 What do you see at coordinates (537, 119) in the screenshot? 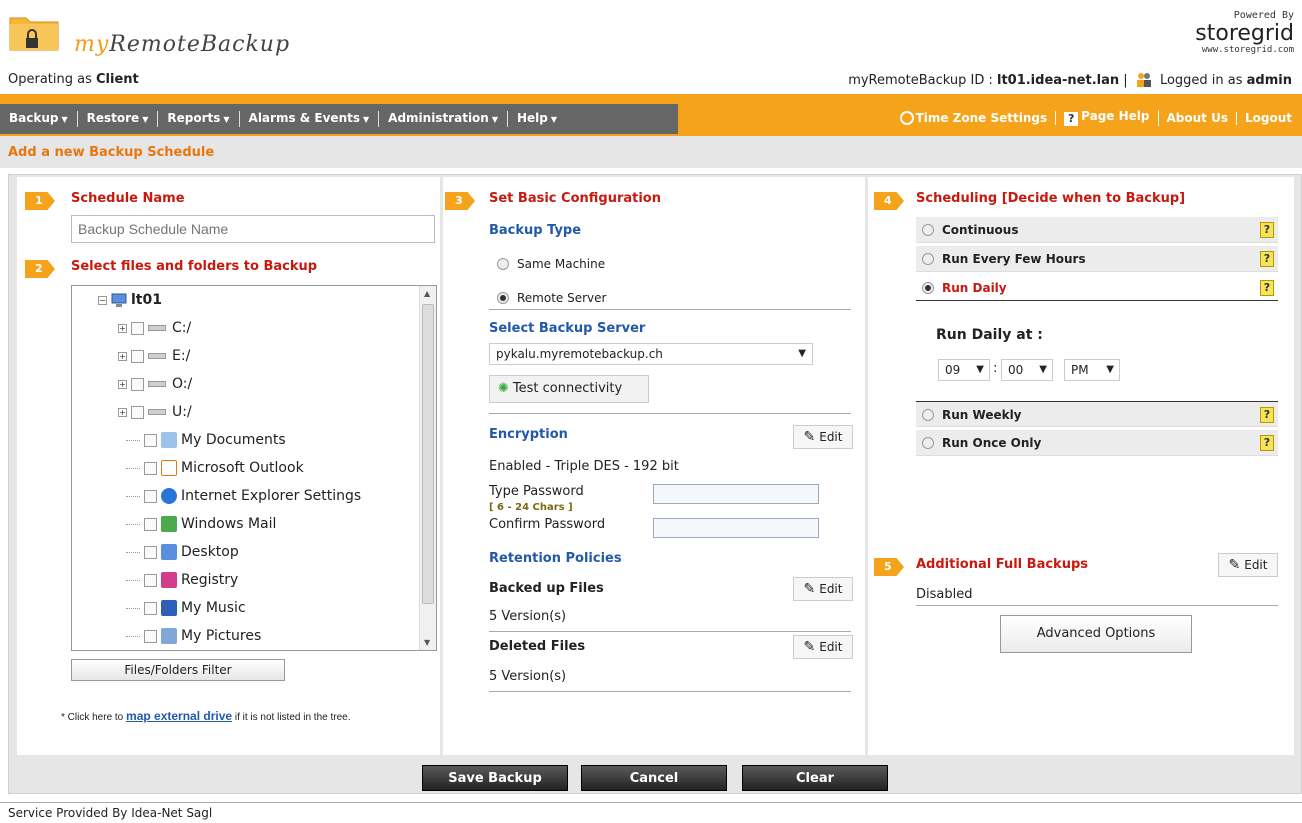
I see `menu-help: Help ▼` at bounding box center [537, 119].